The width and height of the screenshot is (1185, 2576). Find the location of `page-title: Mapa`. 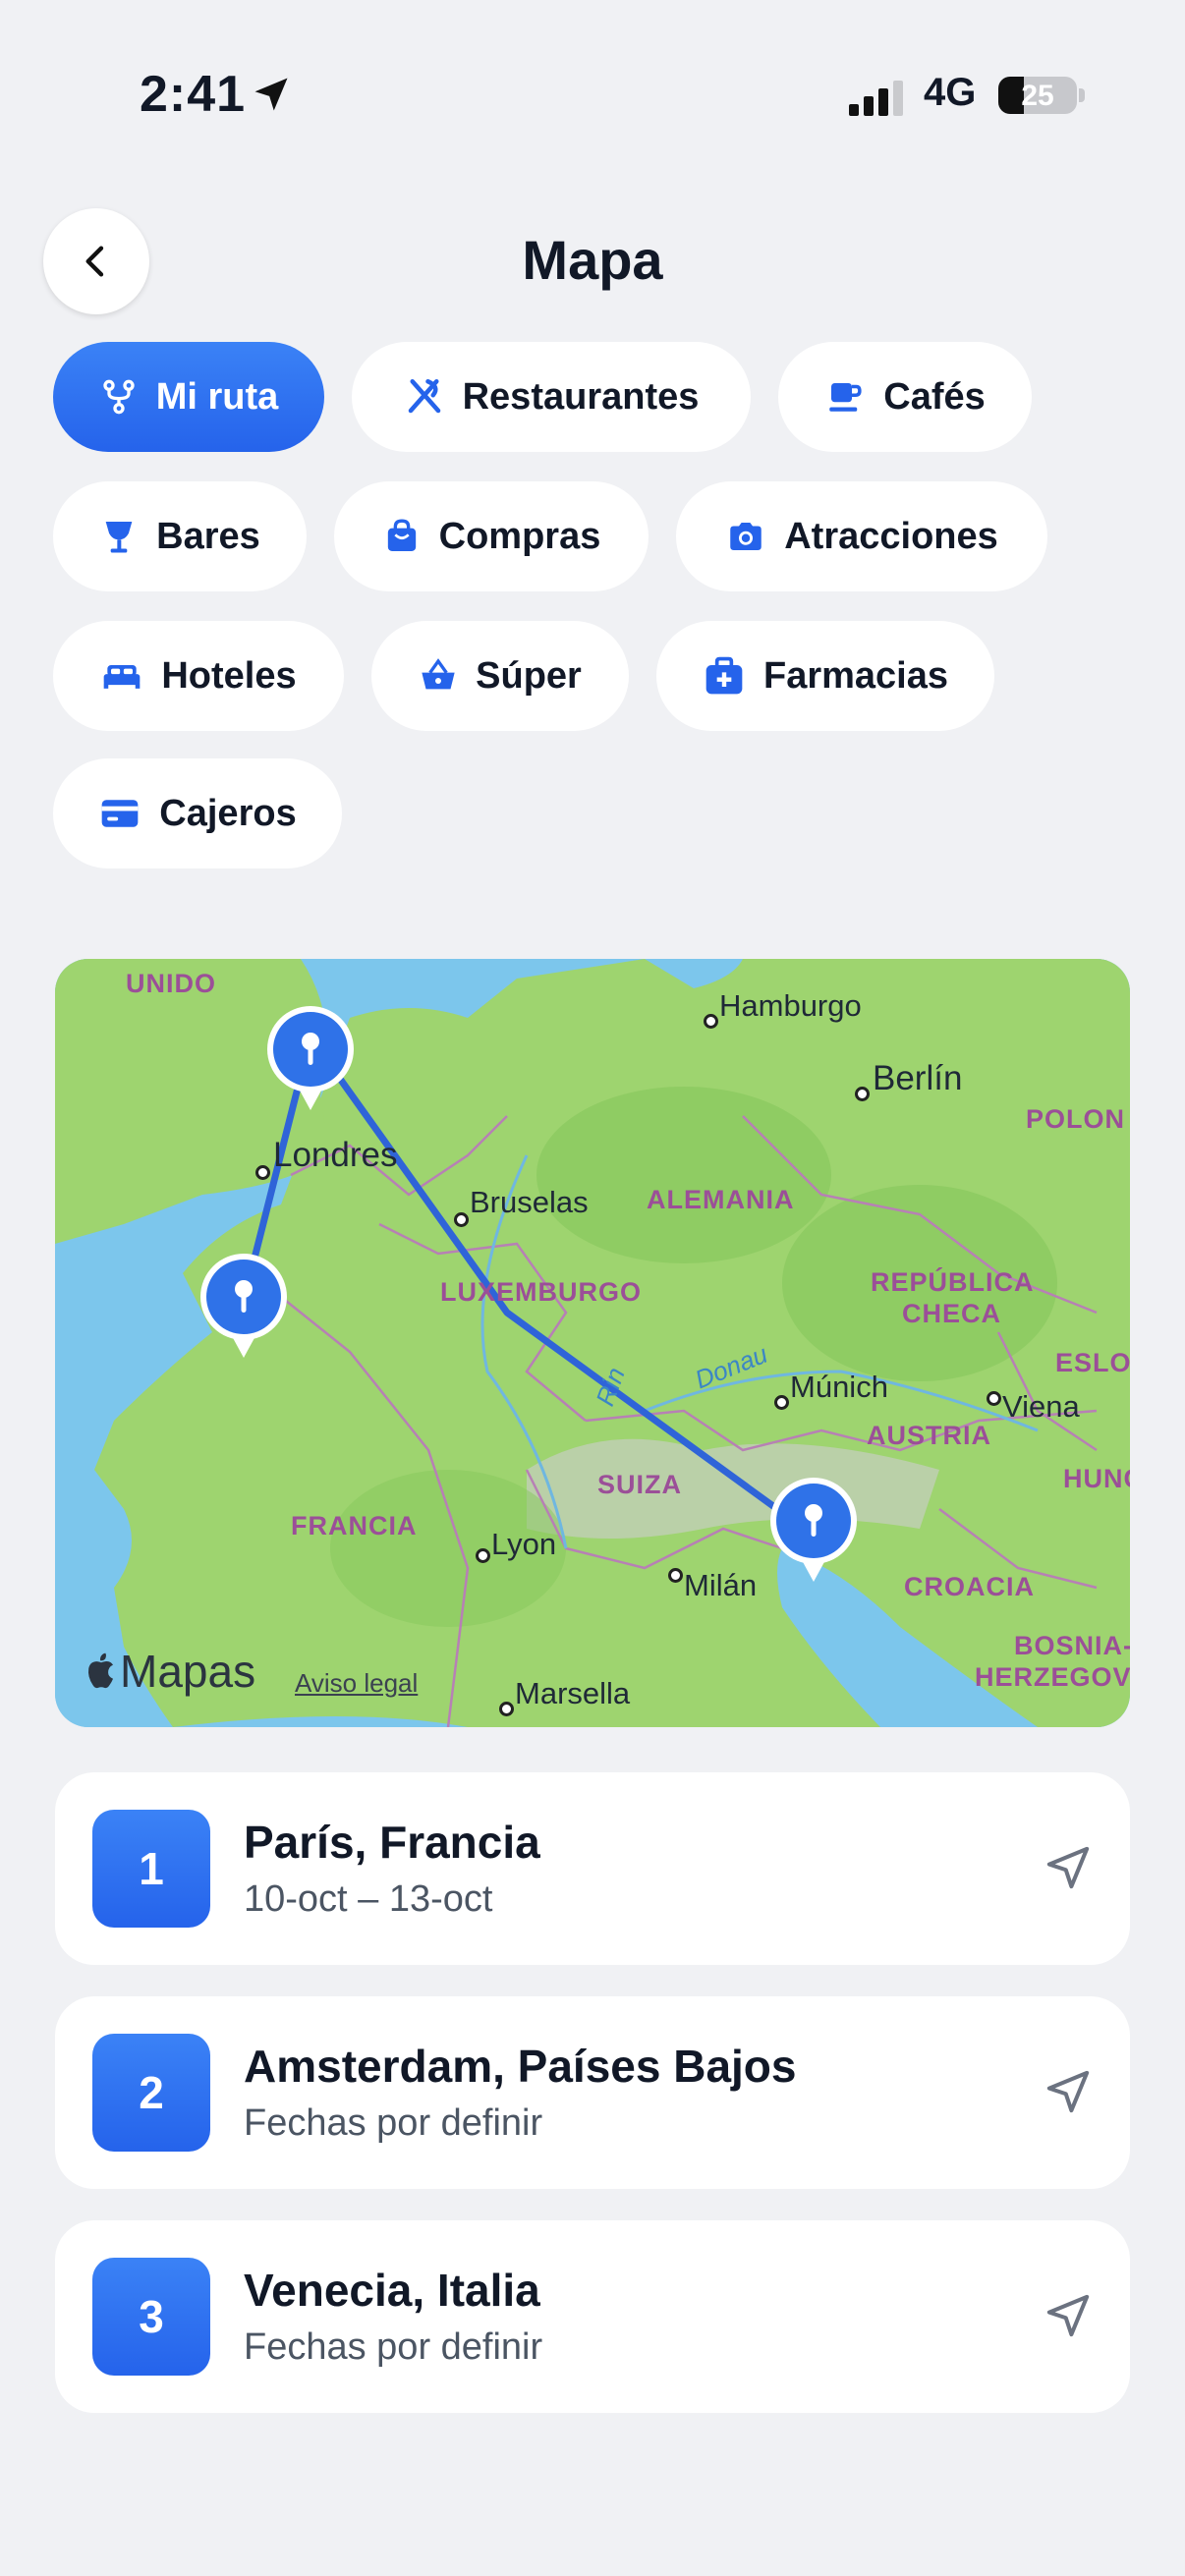

page-title: Mapa is located at coordinates (592, 260).